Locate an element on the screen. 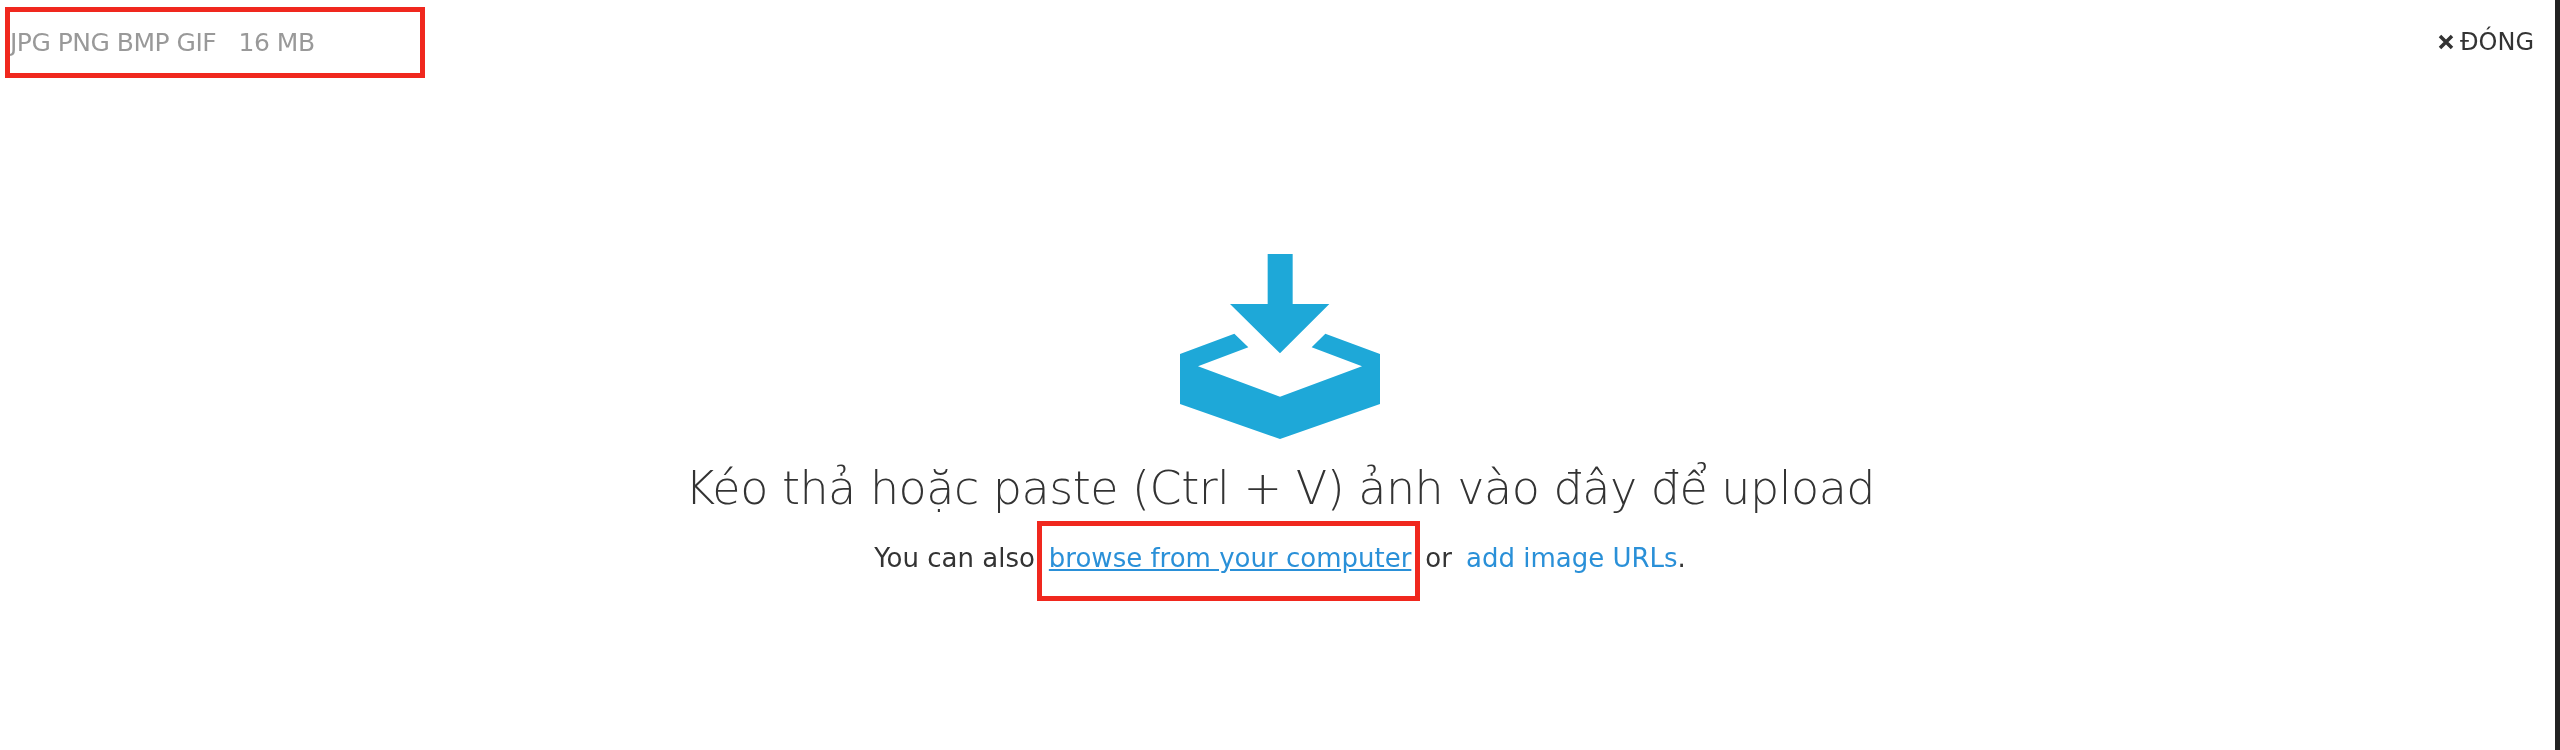 This screenshot has width=2560, height=750. browse-link: browse from your computer is located at coordinates (1230, 558).